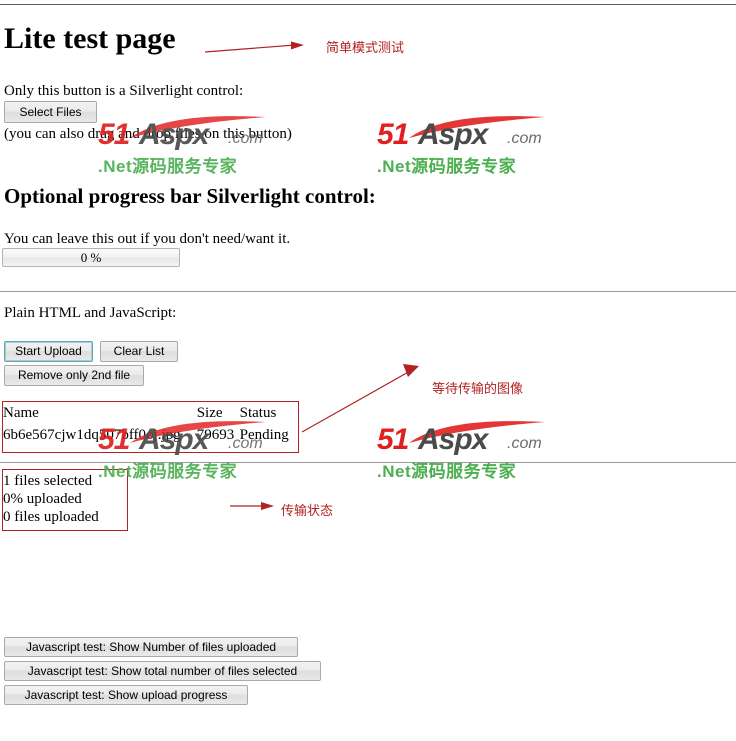 The image size is (736, 741). Describe the element at coordinates (365, 47) in the screenshot. I see `annotation-title-note: 简单模式测试` at that location.